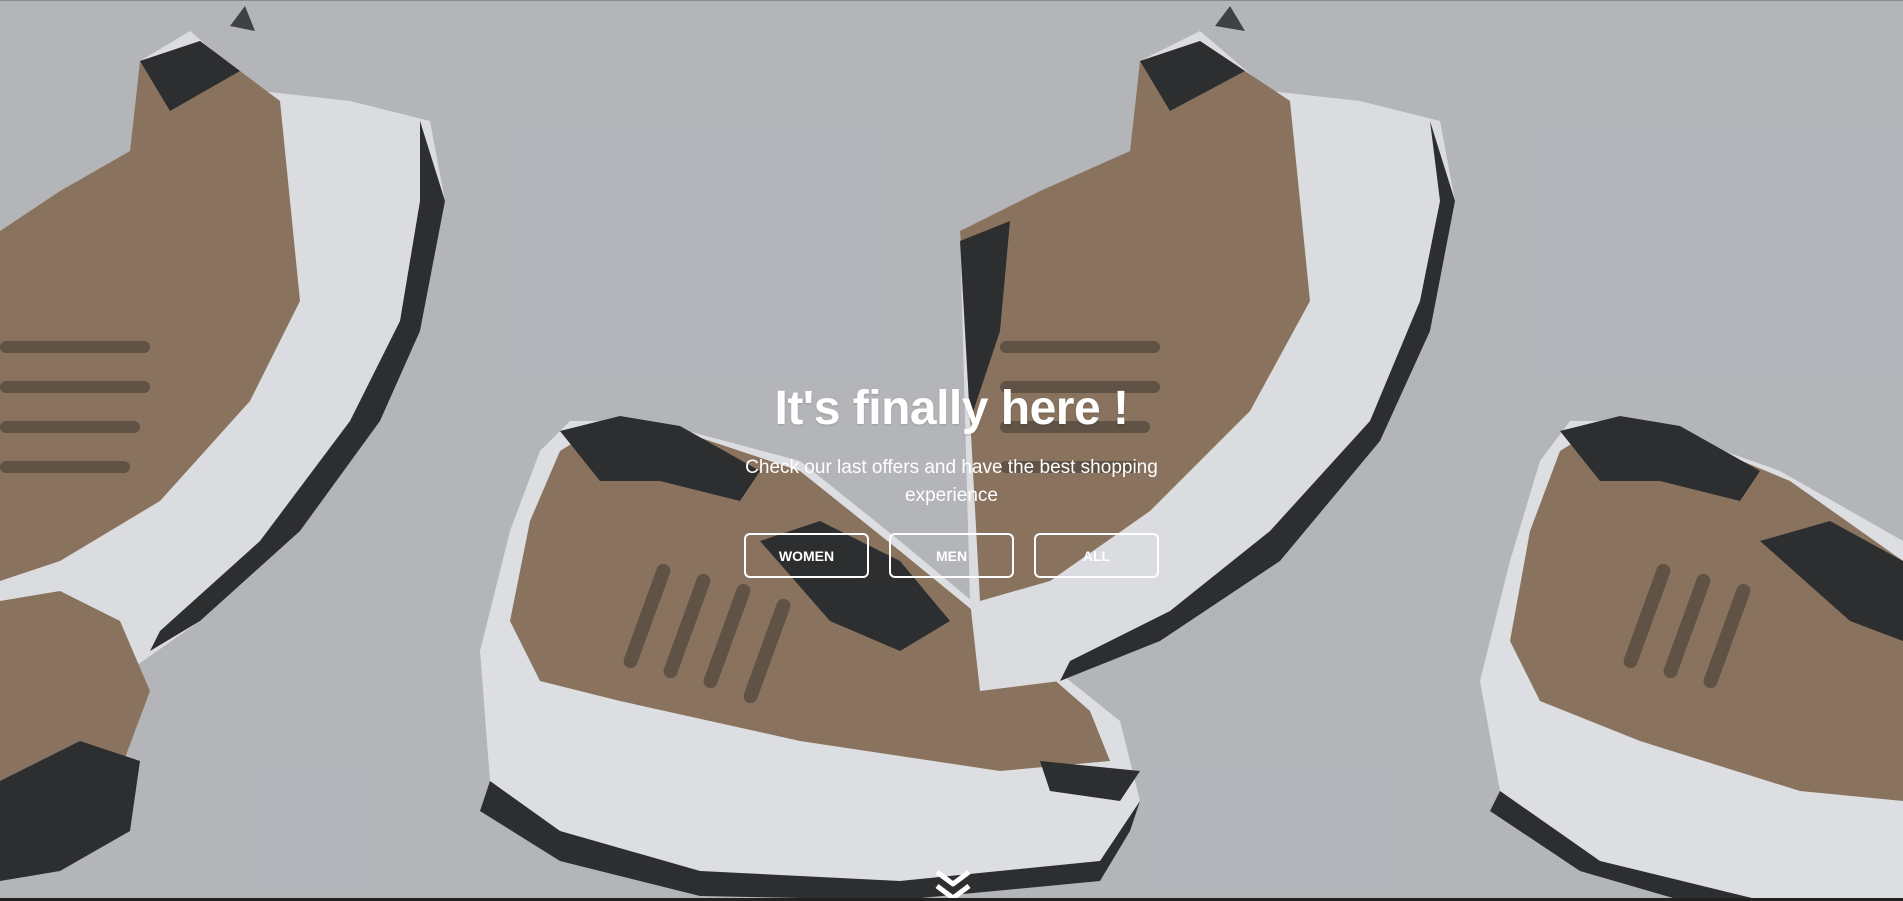 The width and height of the screenshot is (1903, 901). I want to click on category-buttons: WOMEN MEN ALL, so click(951, 555).